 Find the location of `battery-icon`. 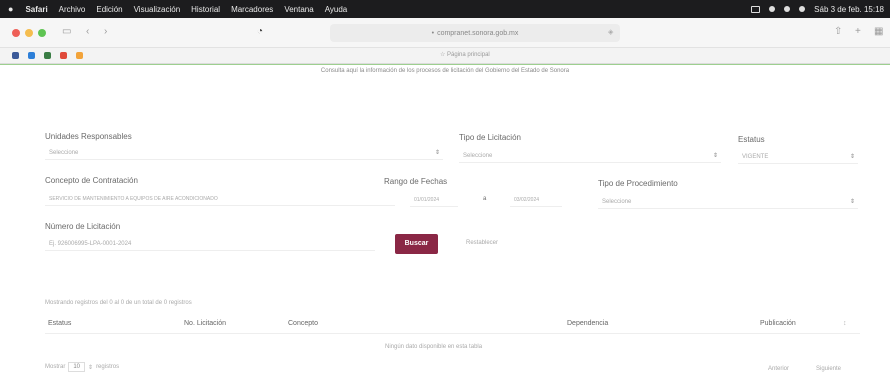

battery-icon is located at coordinates (756, 9).